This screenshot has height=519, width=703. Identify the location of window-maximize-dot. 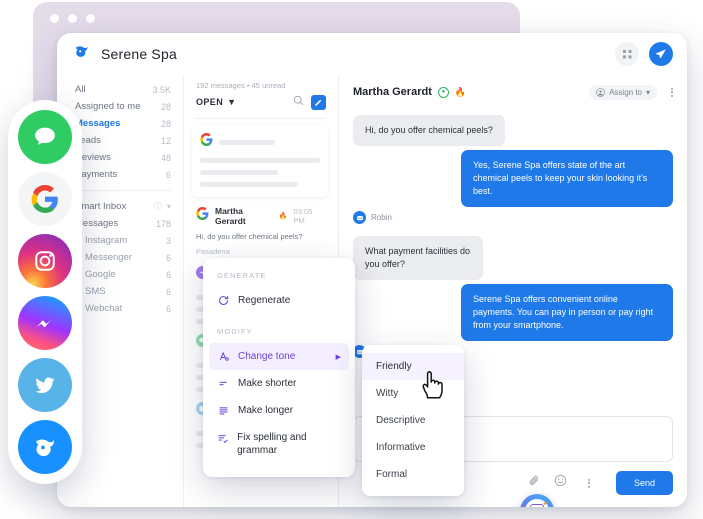
(90, 18).